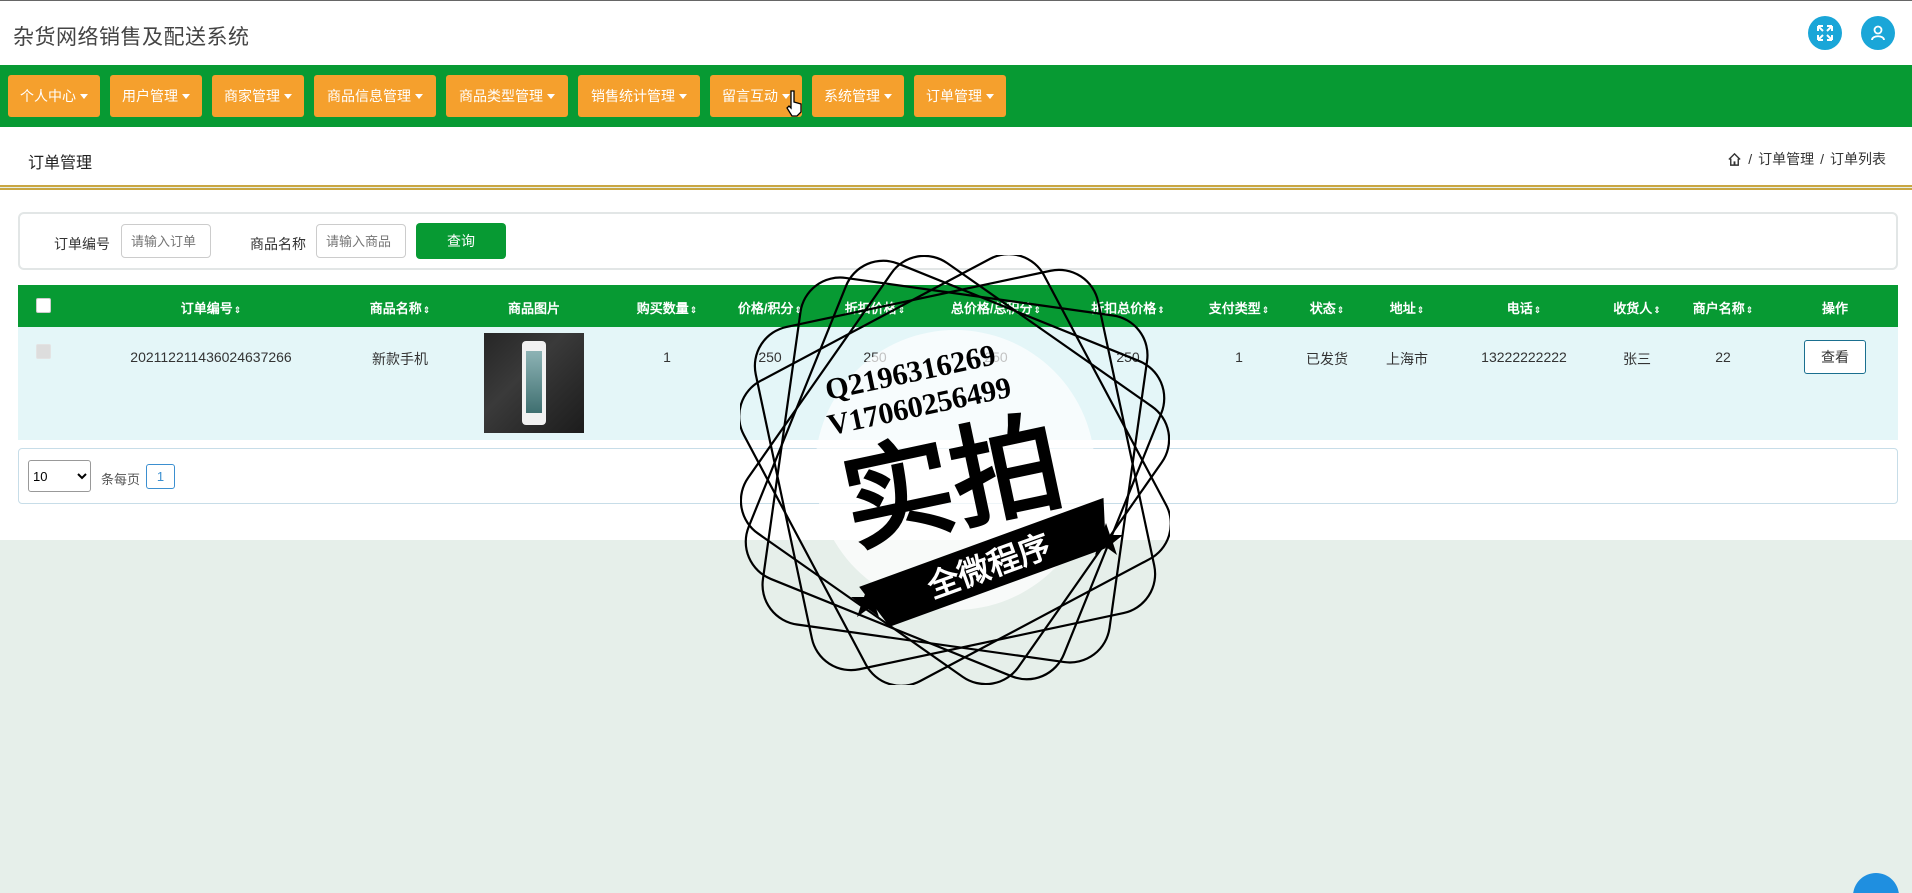 This screenshot has width=1912, height=893. Describe the element at coordinates (1876, 883) in the screenshot. I see `floating-action-button` at that location.